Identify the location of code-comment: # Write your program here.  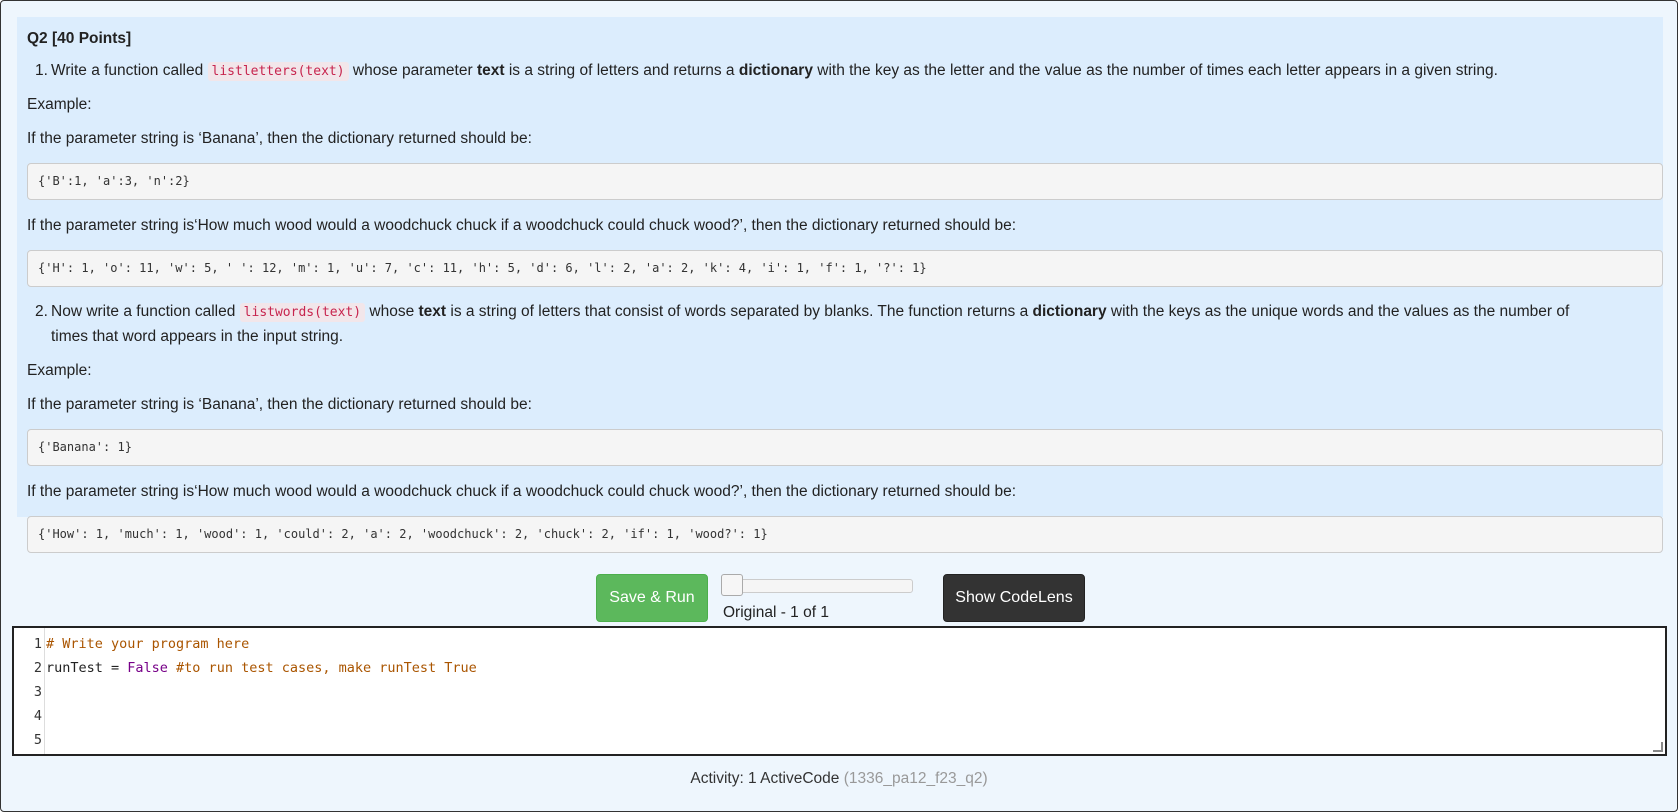
(148, 644).